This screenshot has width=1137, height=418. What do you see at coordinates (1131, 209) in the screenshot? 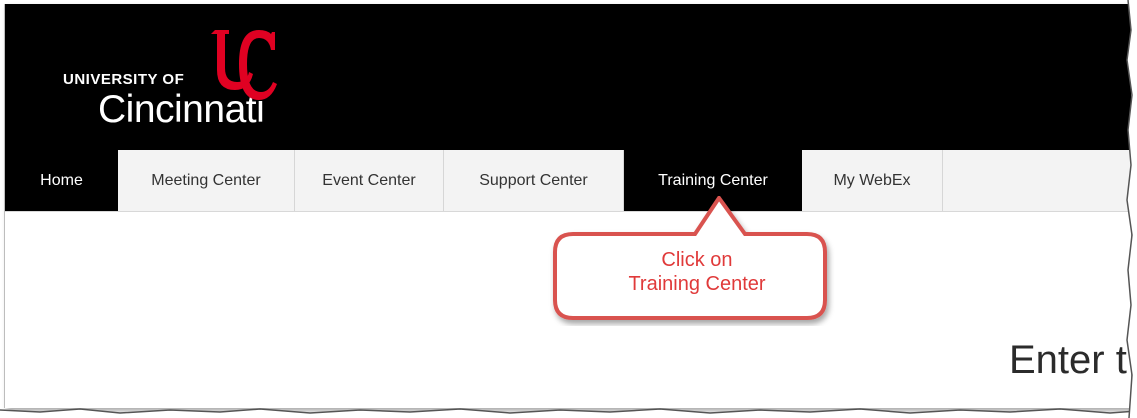
I see `torn-right-edge` at bounding box center [1131, 209].